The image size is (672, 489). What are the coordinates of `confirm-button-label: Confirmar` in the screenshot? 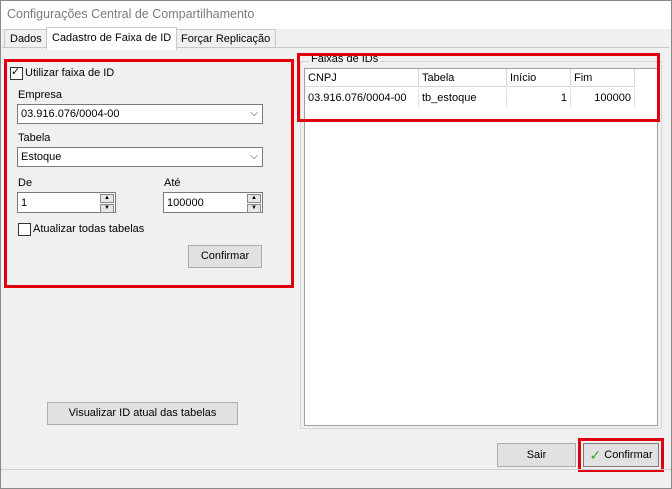 It's located at (628, 455).